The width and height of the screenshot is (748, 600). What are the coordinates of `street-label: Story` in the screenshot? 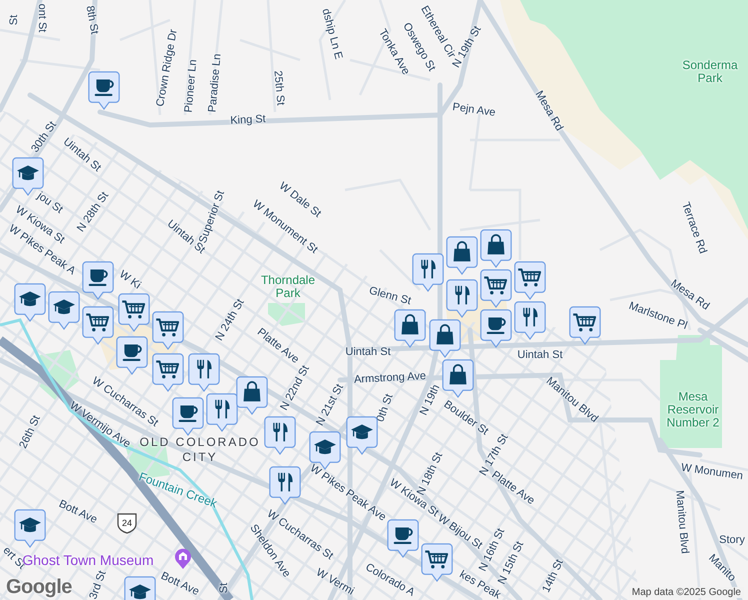 It's located at (732, 540).